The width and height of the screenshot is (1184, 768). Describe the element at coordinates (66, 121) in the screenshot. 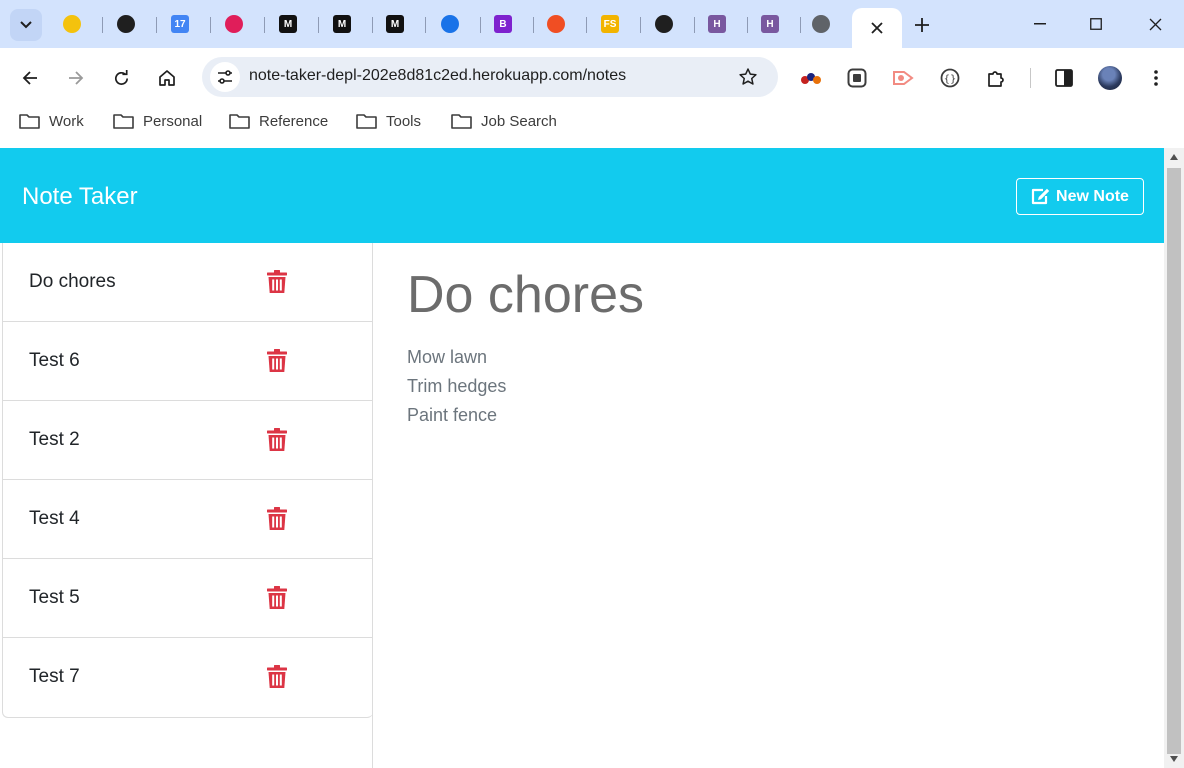

I see `bookmark-label: Work` at that location.